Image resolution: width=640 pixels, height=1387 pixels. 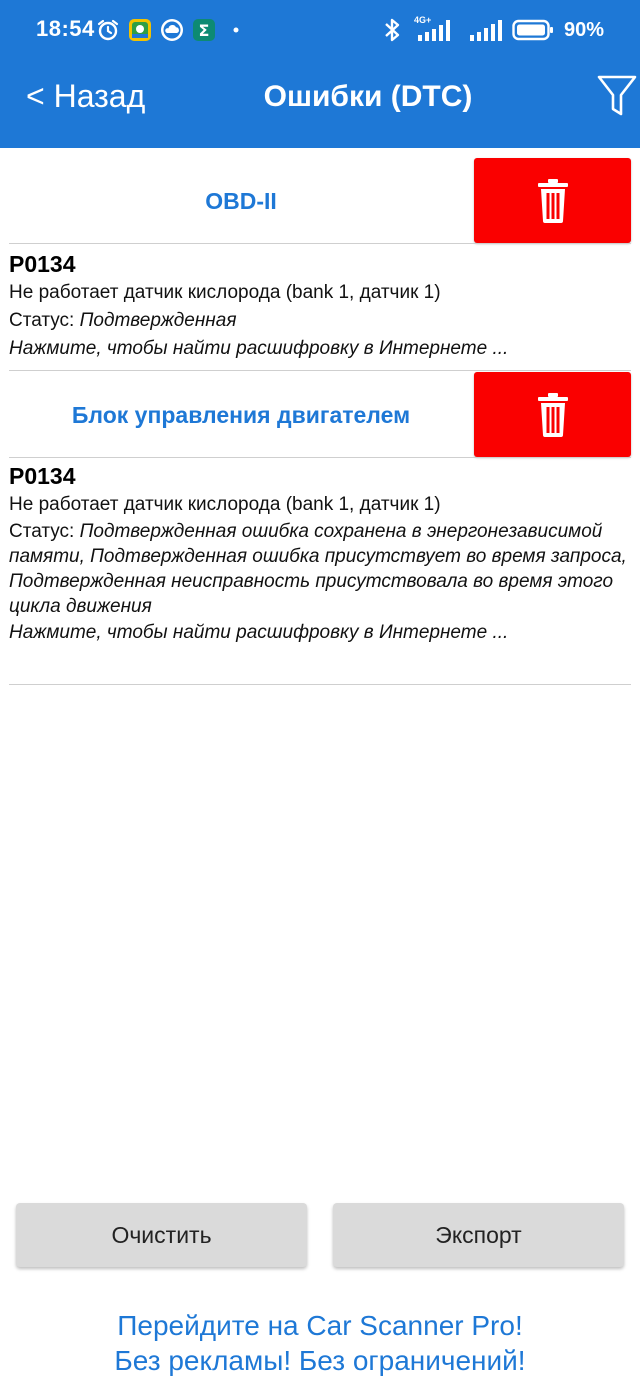 I want to click on dtc-status: Статус: Подтвержденная, so click(x=319, y=321).